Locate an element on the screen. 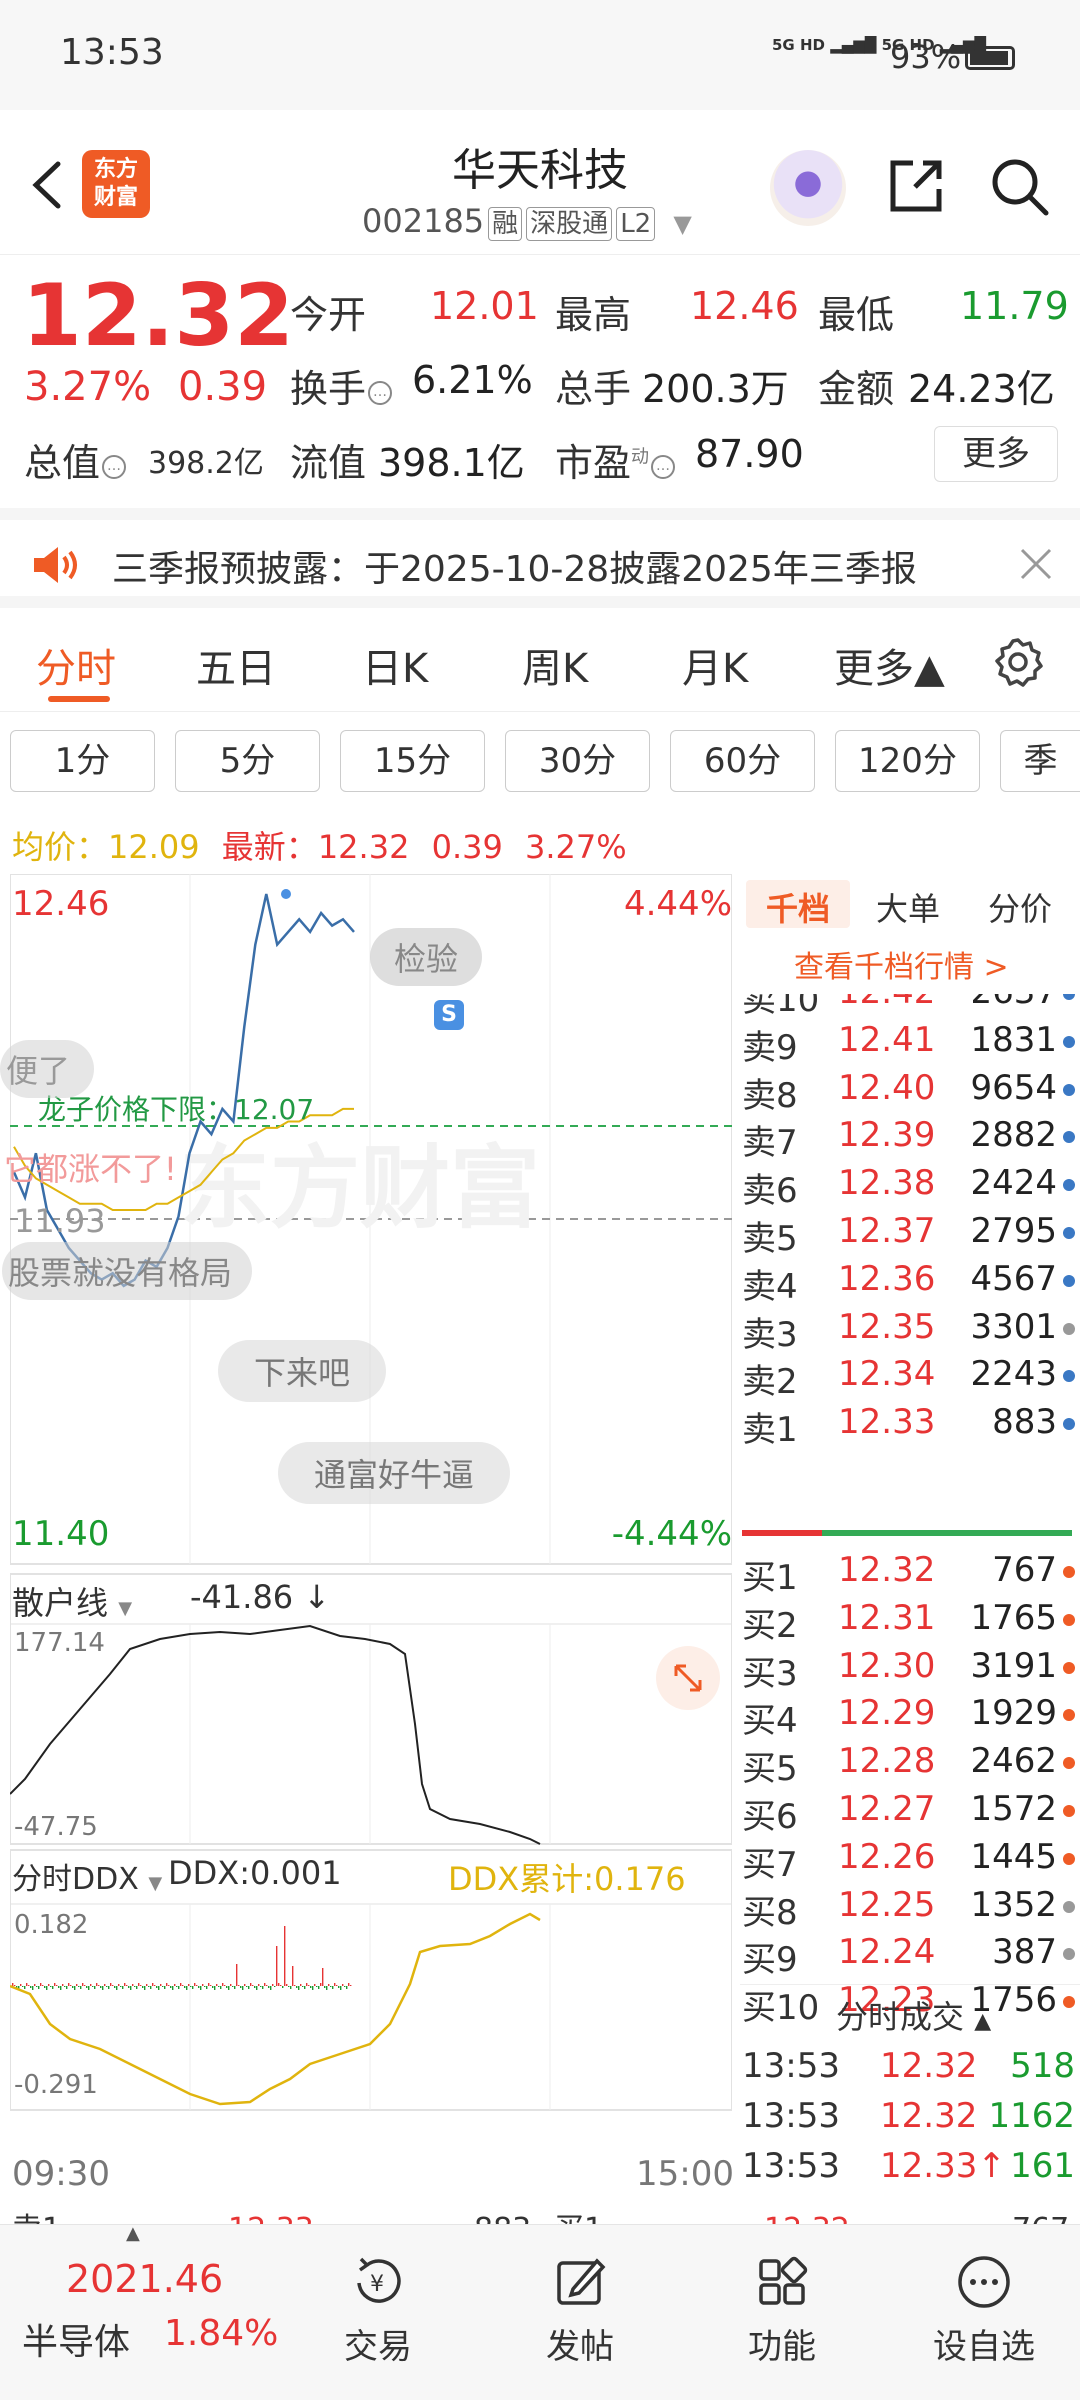 This screenshot has width=1080, height=2400. danmu-bubble: 股票就没有格局 is located at coordinates (127, 1271).